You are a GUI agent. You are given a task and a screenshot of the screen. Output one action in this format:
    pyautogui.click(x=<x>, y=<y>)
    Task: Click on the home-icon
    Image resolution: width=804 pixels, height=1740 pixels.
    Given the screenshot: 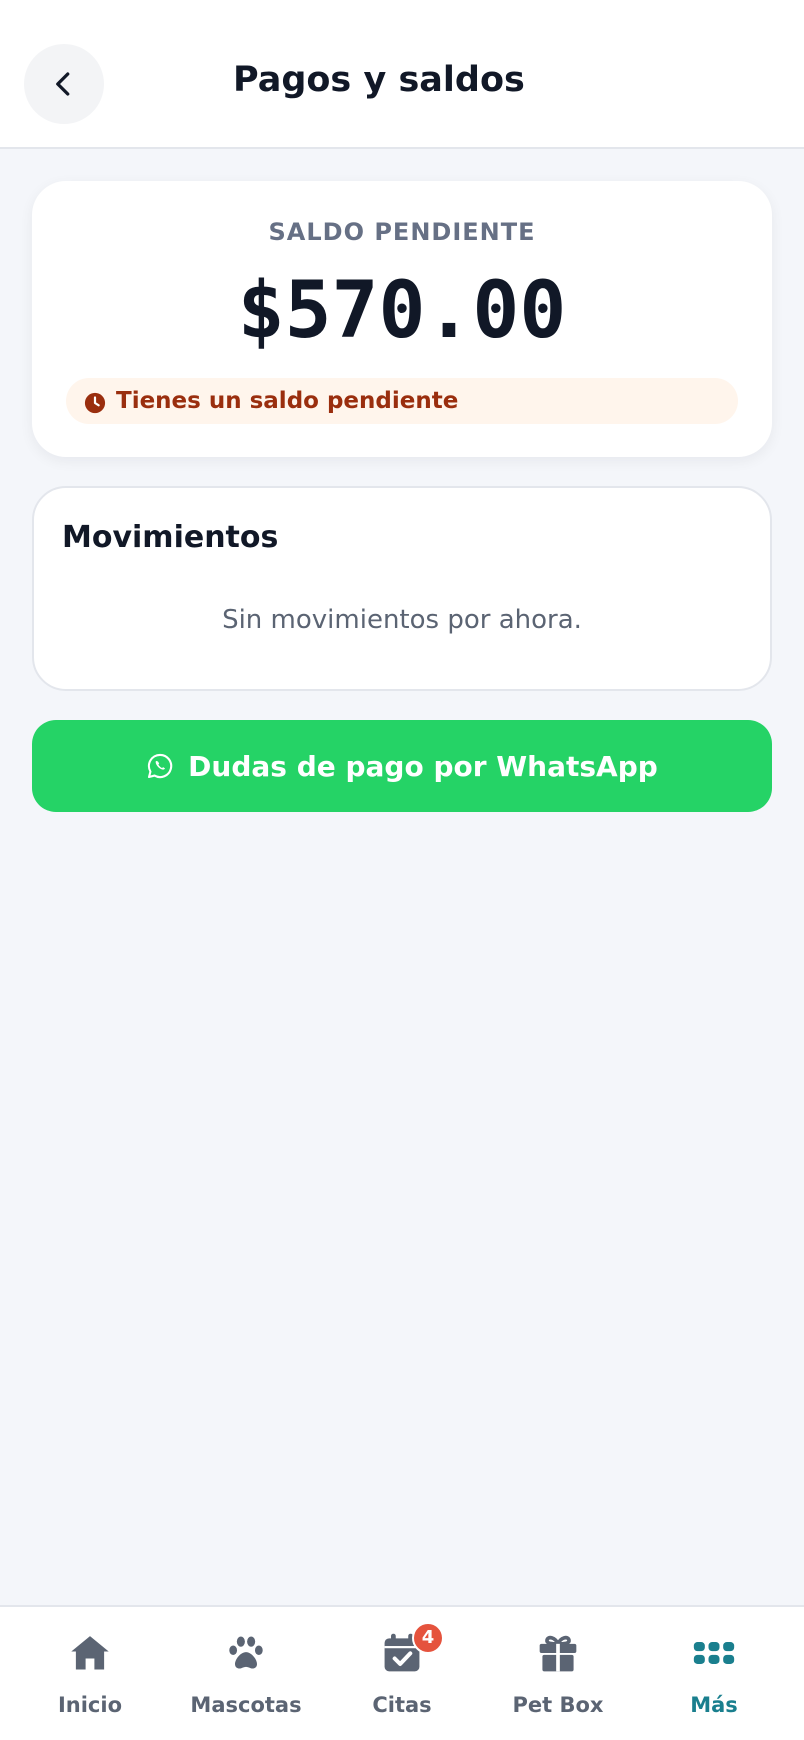 What is the action you would take?
    pyautogui.click(x=90, y=1653)
    